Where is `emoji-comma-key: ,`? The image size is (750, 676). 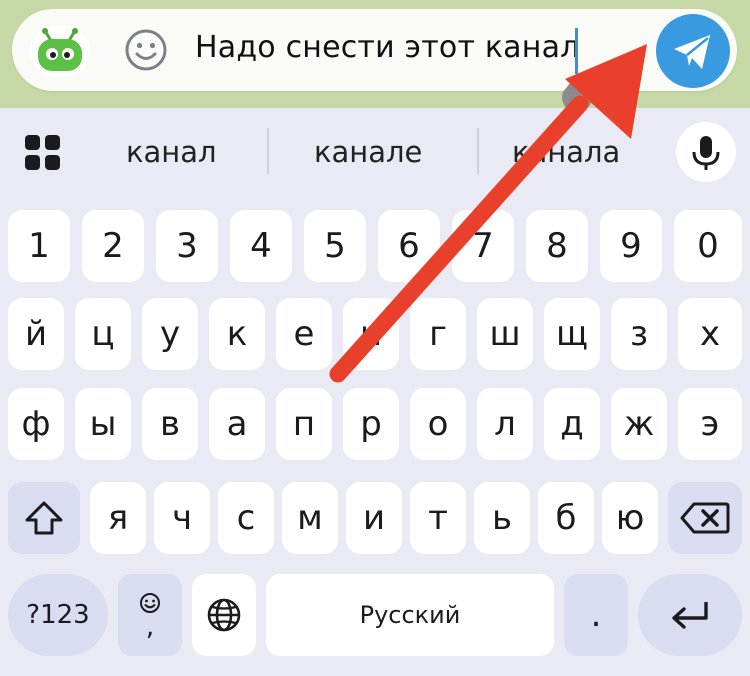 emoji-comma-key: , is located at coordinates (150, 615).